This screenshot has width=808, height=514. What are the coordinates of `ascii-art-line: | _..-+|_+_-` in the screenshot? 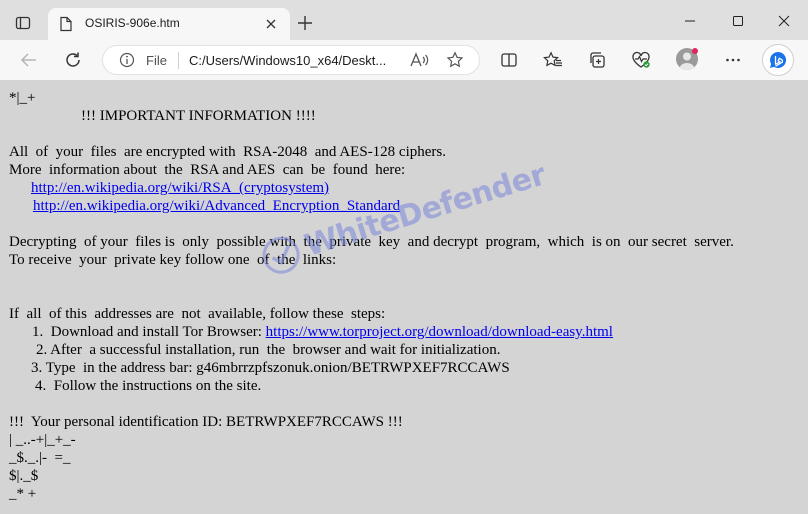 It's located at (42, 440).